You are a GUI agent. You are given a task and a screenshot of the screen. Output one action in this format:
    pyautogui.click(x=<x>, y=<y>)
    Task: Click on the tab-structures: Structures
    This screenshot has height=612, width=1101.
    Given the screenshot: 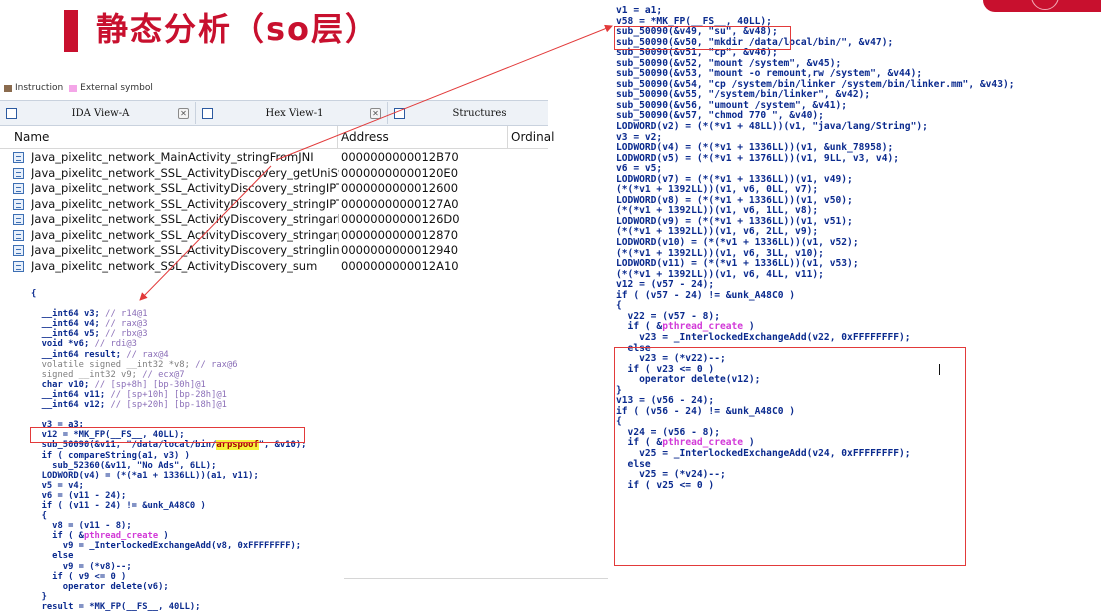 What is the action you would take?
    pyautogui.click(x=468, y=113)
    